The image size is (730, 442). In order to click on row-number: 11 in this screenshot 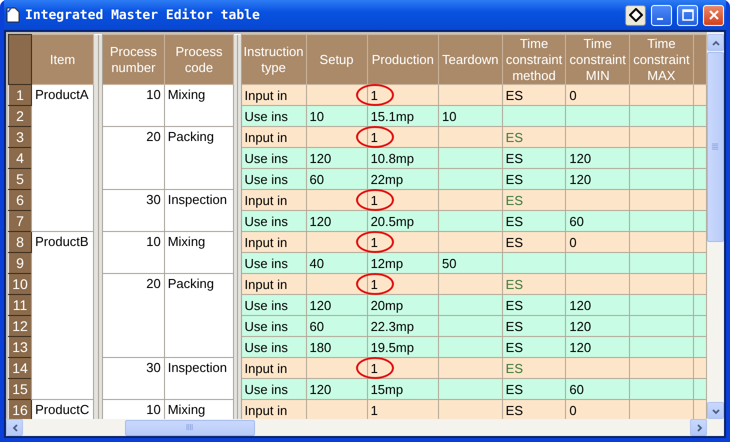, I will do `click(20, 305)`.